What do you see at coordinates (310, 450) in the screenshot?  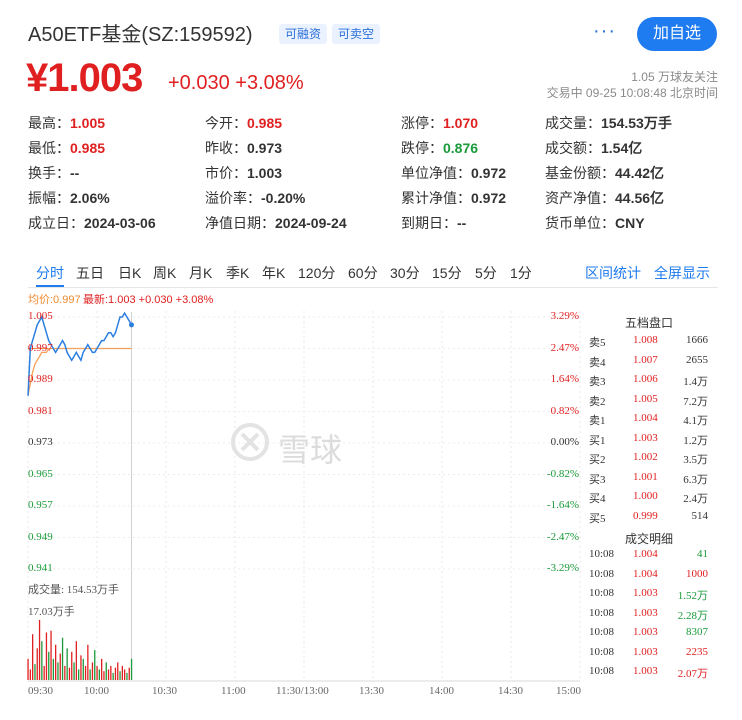 I see `watermark-text: 雪球` at bounding box center [310, 450].